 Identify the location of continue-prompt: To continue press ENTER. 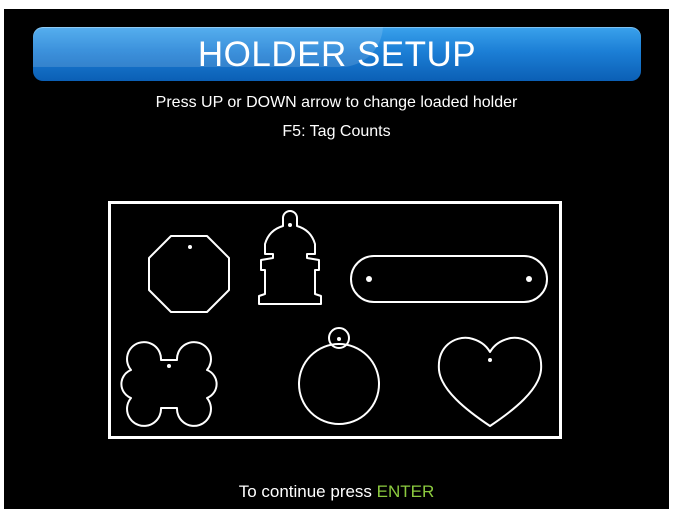
(336, 492).